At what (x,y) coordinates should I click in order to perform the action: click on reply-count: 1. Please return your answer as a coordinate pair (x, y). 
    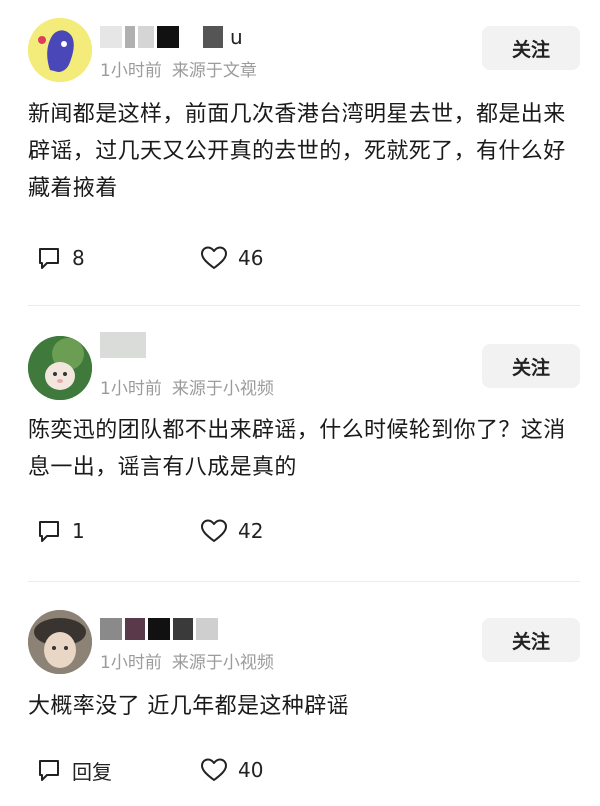
    Looking at the image, I should click on (78, 531).